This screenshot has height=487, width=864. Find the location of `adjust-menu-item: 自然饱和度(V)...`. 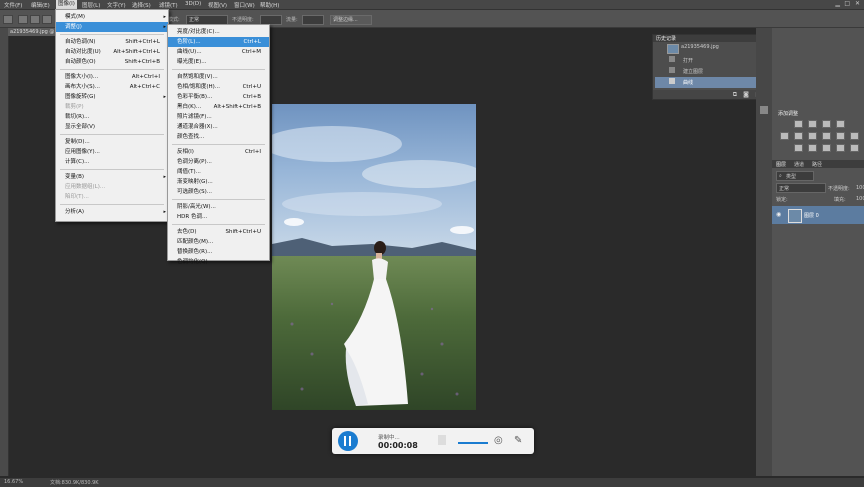

adjust-menu-item: 自然饱和度(V)... is located at coordinates (218, 77).